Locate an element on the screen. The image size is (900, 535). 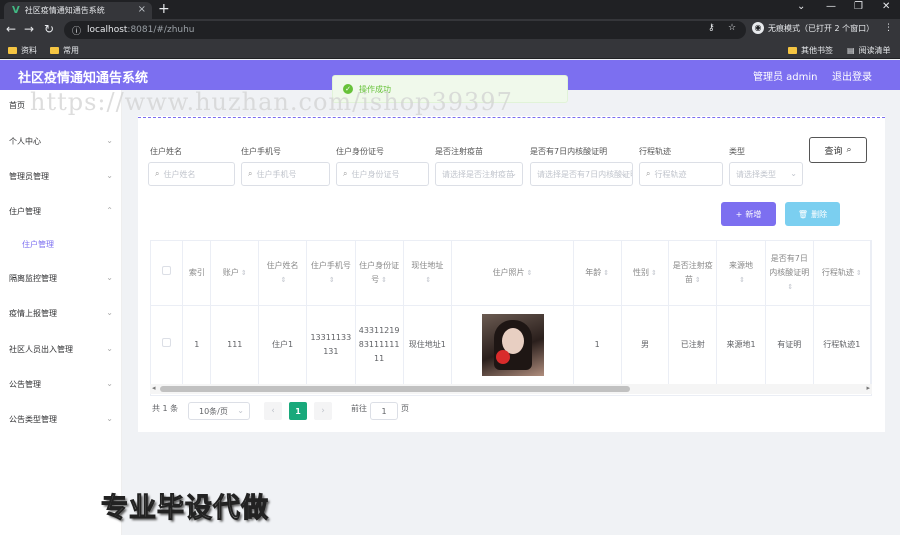
column-header: 性别 ⇕ is located at coordinates (645, 273).